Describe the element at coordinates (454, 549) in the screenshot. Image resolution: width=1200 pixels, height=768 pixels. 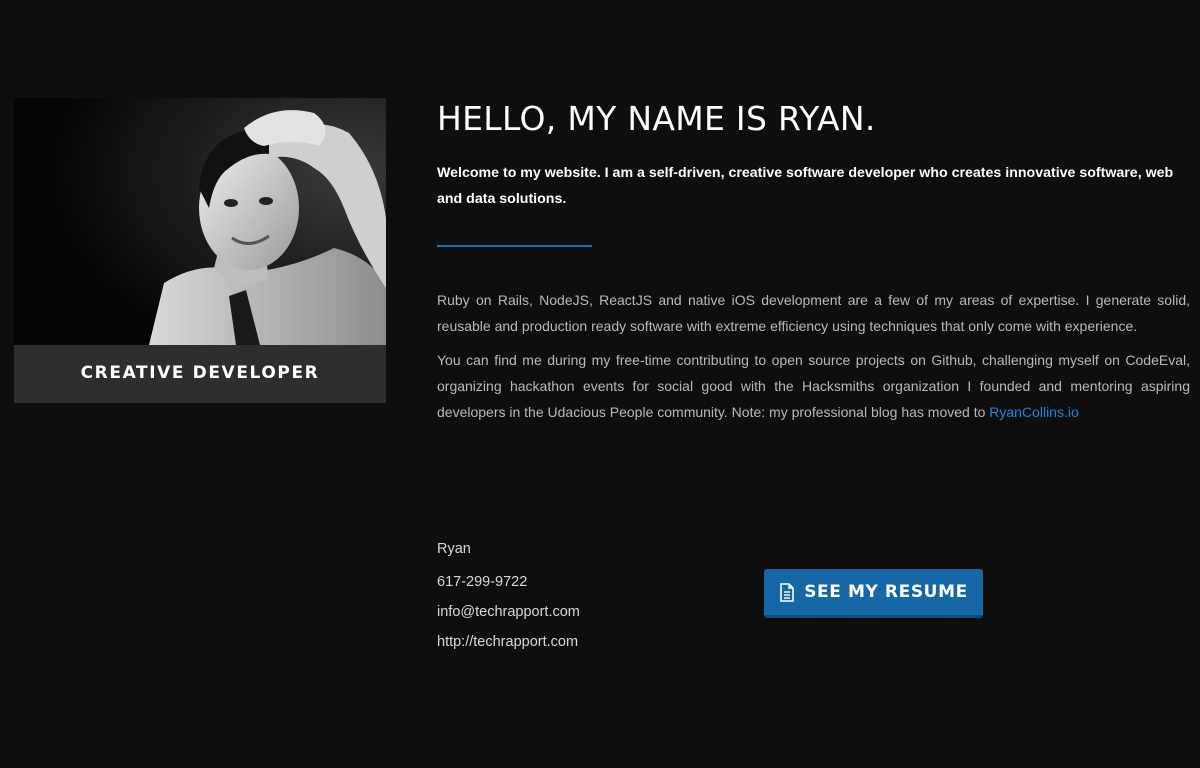
I see `contact-name: Ryan` at that location.